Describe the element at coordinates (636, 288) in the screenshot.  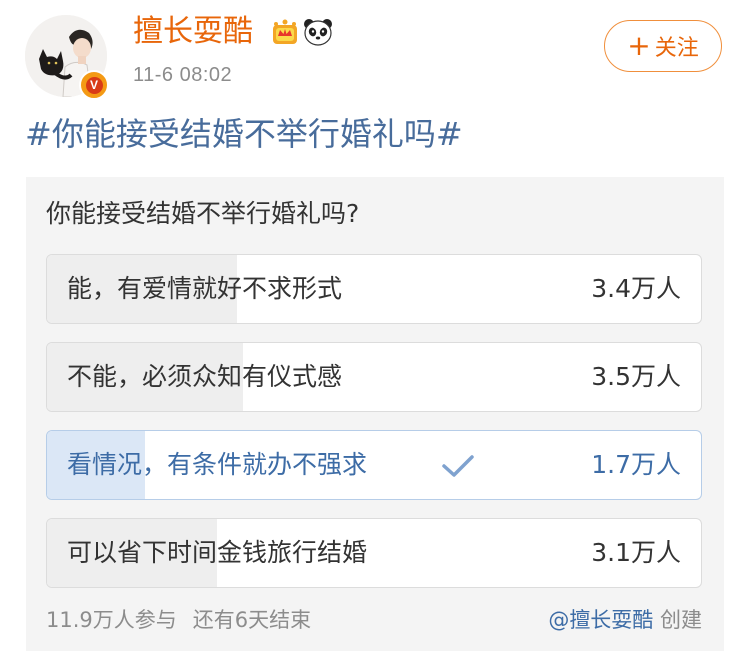
I see `option-count: 3.4万人` at that location.